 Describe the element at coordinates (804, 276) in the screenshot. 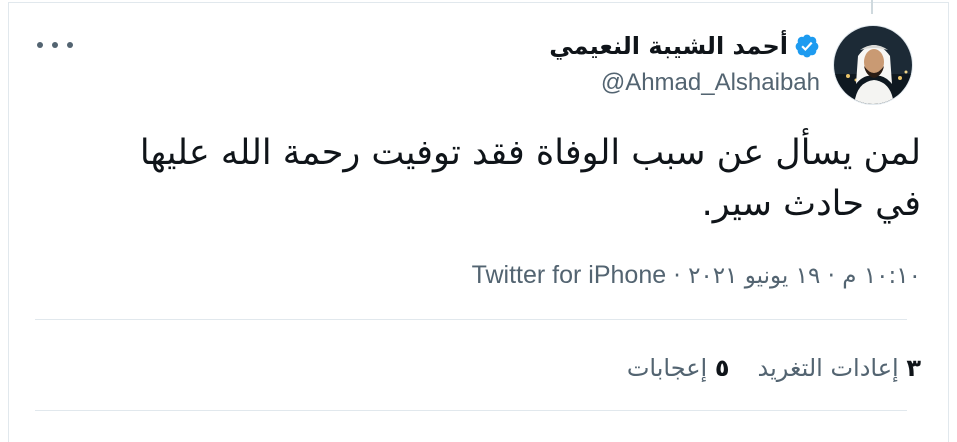

I see `tweet-timestamp: ١٠:١٠ م · ١٩ يونيو ٢٠٢١` at that location.